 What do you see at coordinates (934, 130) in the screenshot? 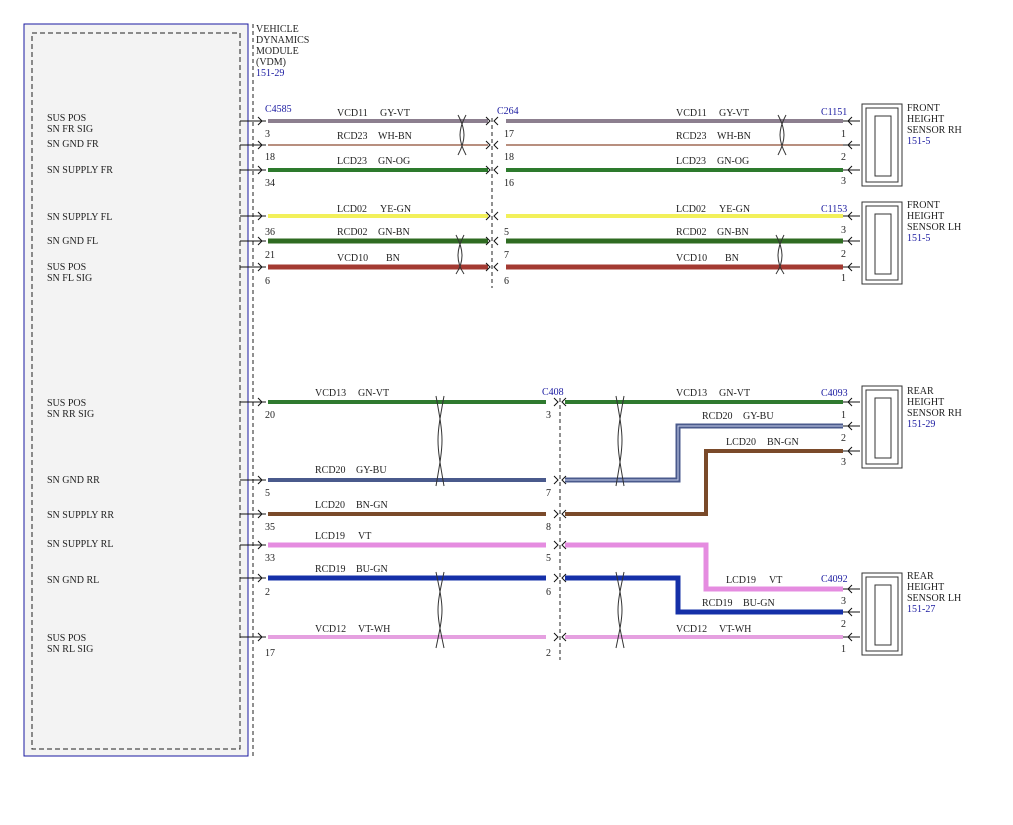
I see `sensor-label: SENSOR RH` at bounding box center [934, 130].